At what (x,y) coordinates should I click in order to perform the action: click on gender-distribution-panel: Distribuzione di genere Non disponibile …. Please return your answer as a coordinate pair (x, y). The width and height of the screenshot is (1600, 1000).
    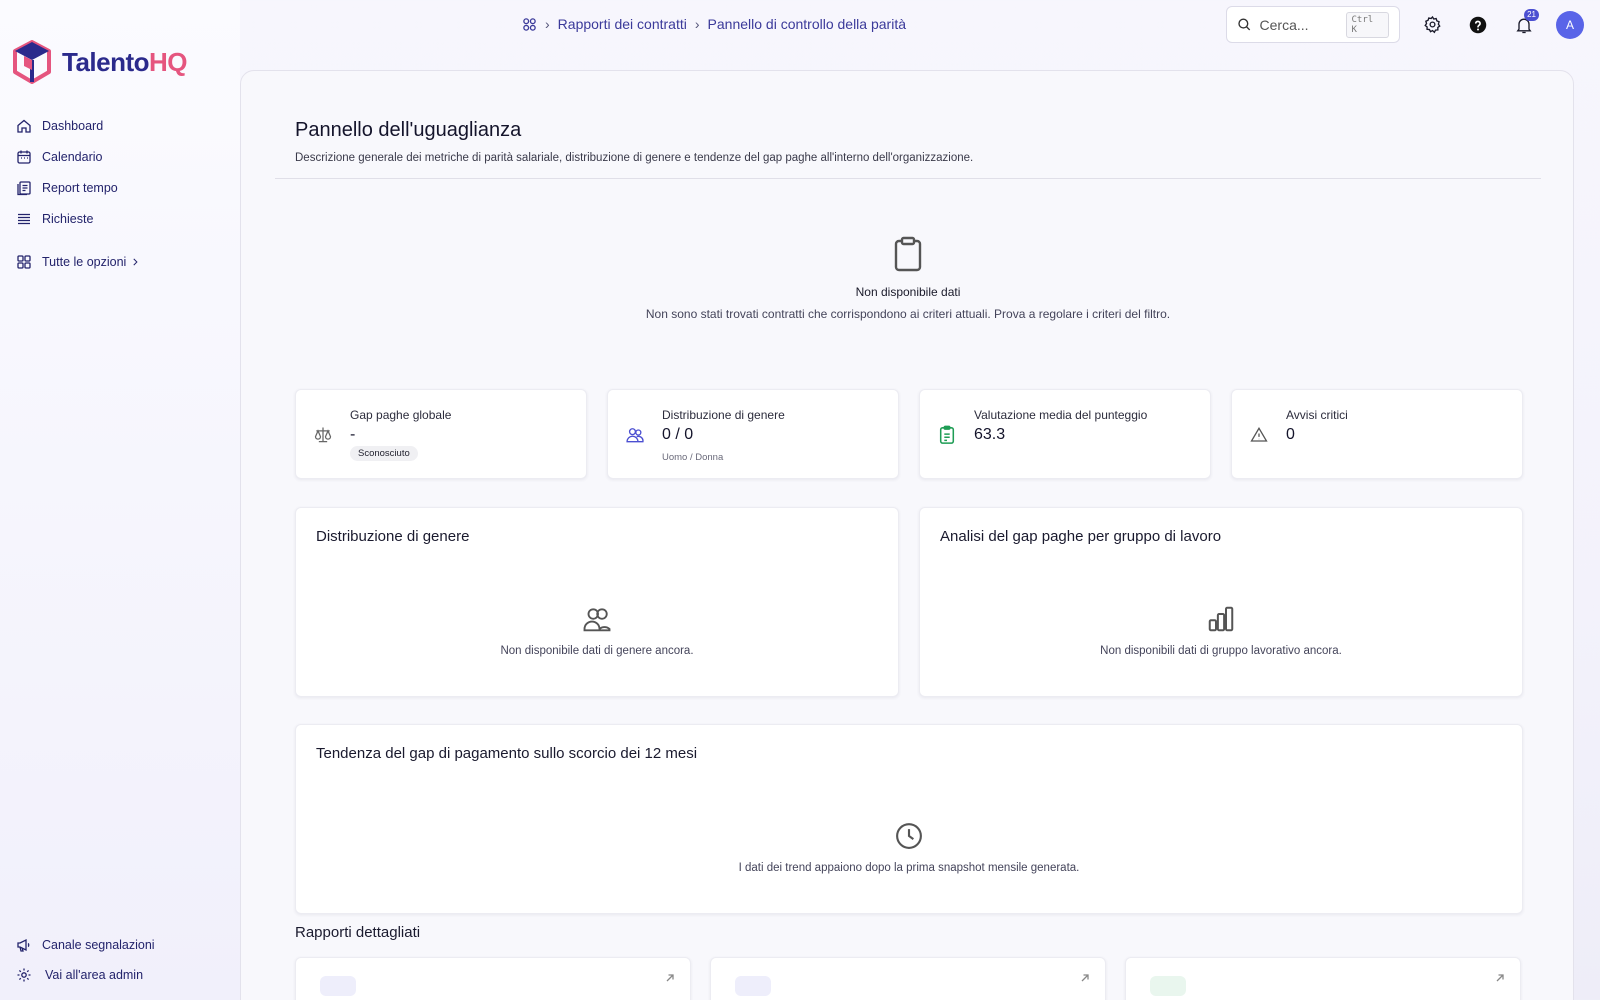
    Looking at the image, I should click on (597, 602).